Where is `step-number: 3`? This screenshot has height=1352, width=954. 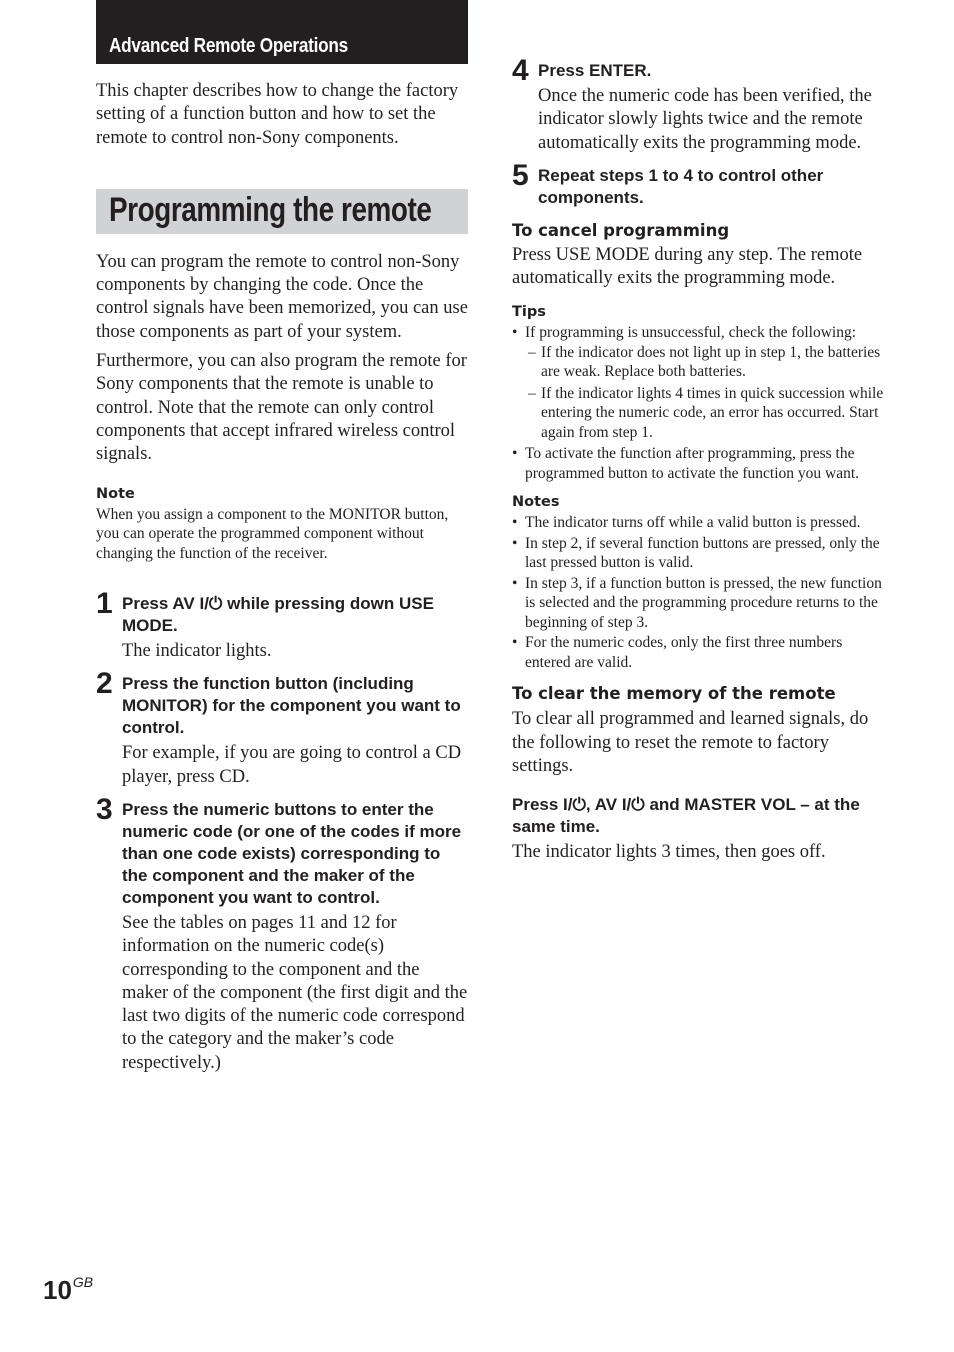 step-number: 3 is located at coordinates (104, 809).